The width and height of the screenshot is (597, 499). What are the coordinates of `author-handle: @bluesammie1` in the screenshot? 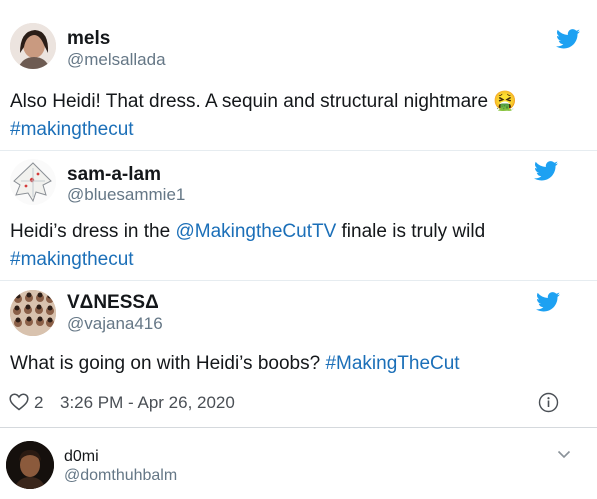 It's located at (126, 195).